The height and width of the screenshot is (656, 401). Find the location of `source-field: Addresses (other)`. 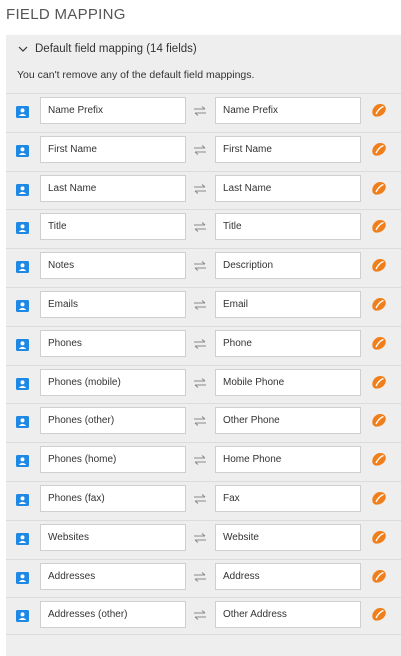

source-field: Addresses (other) is located at coordinates (113, 615).